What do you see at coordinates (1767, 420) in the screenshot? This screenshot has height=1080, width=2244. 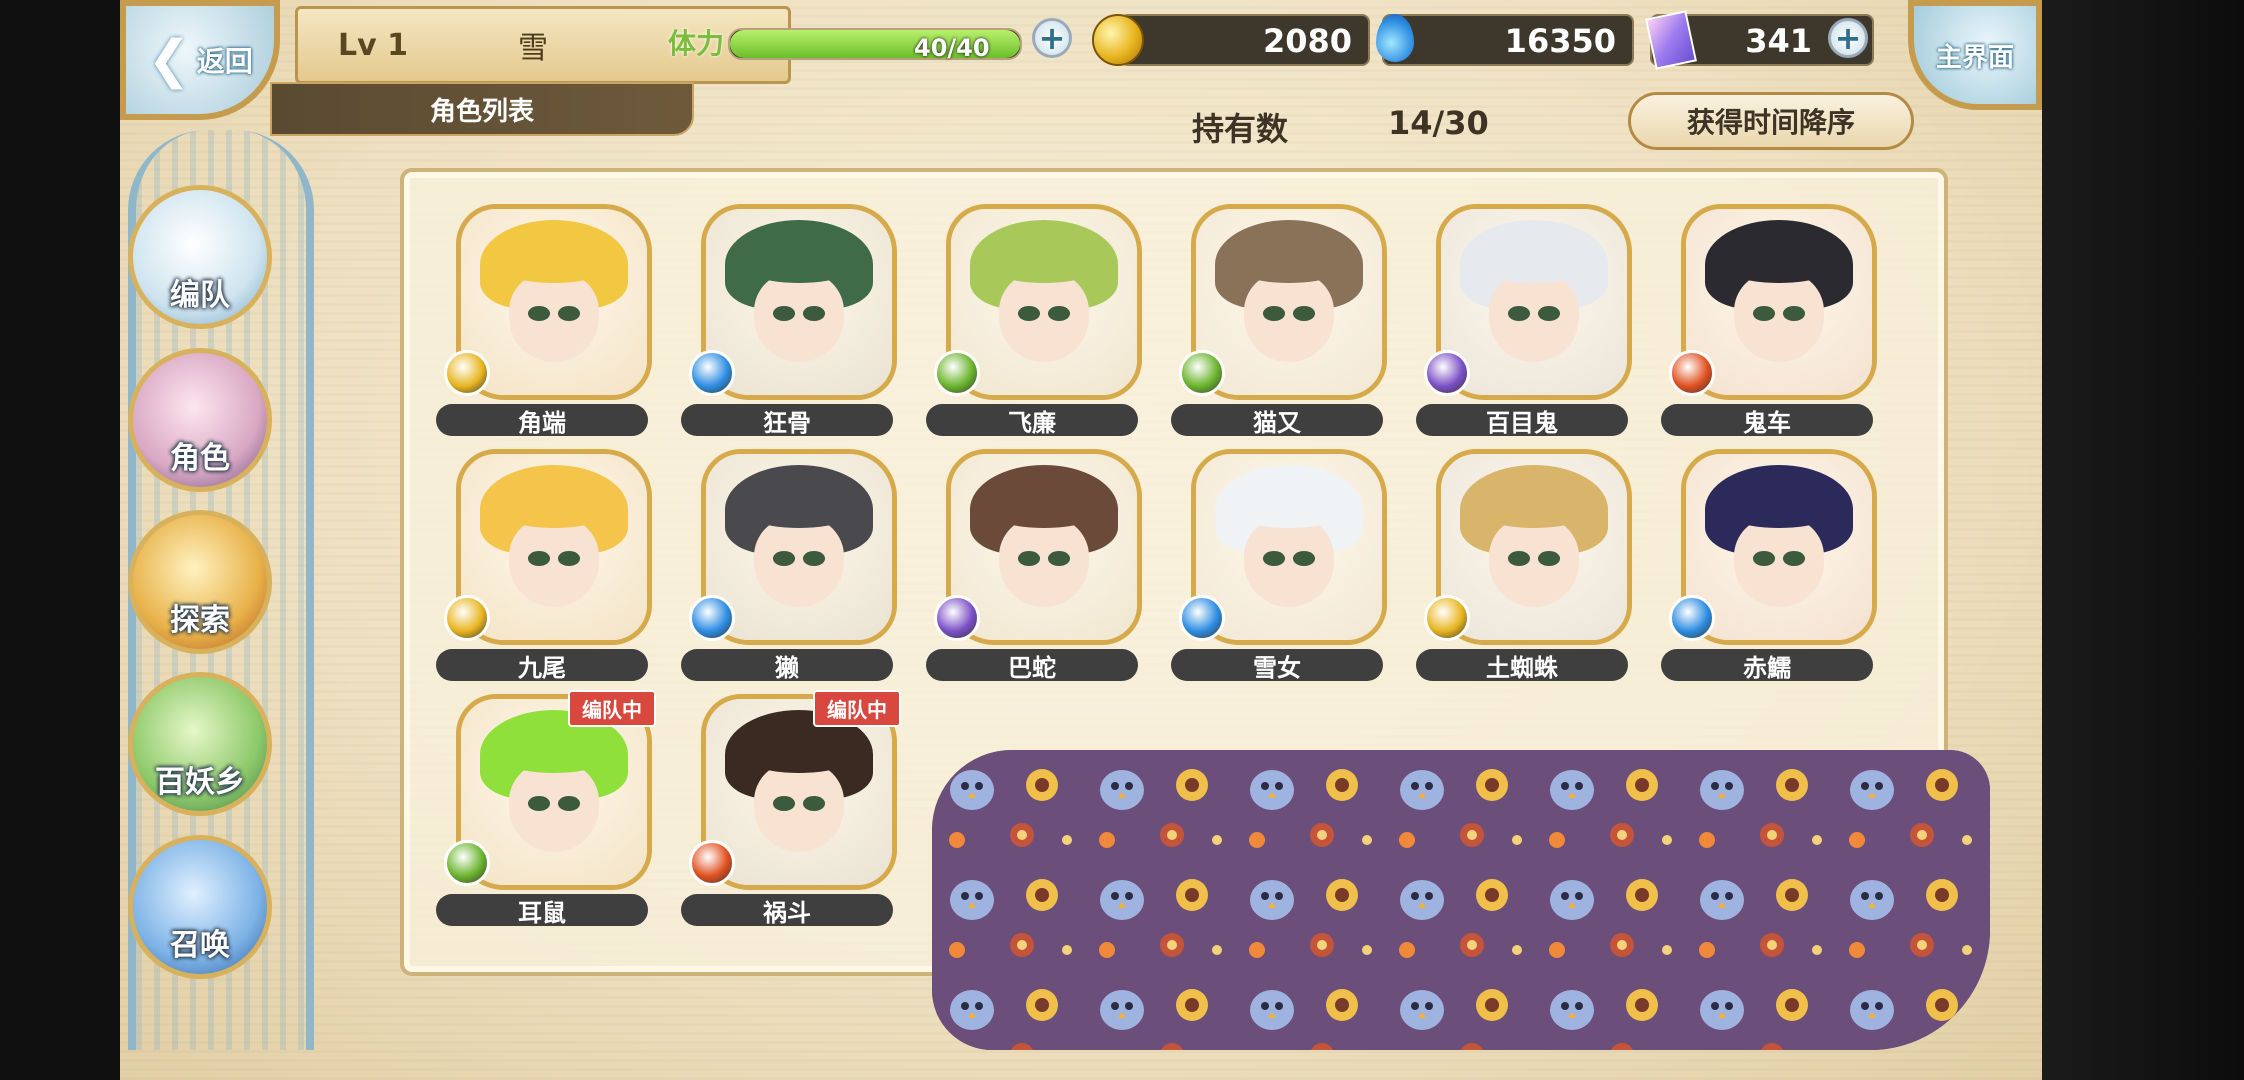 I see `character-name: 鬼车` at bounding box center [1767, 420].